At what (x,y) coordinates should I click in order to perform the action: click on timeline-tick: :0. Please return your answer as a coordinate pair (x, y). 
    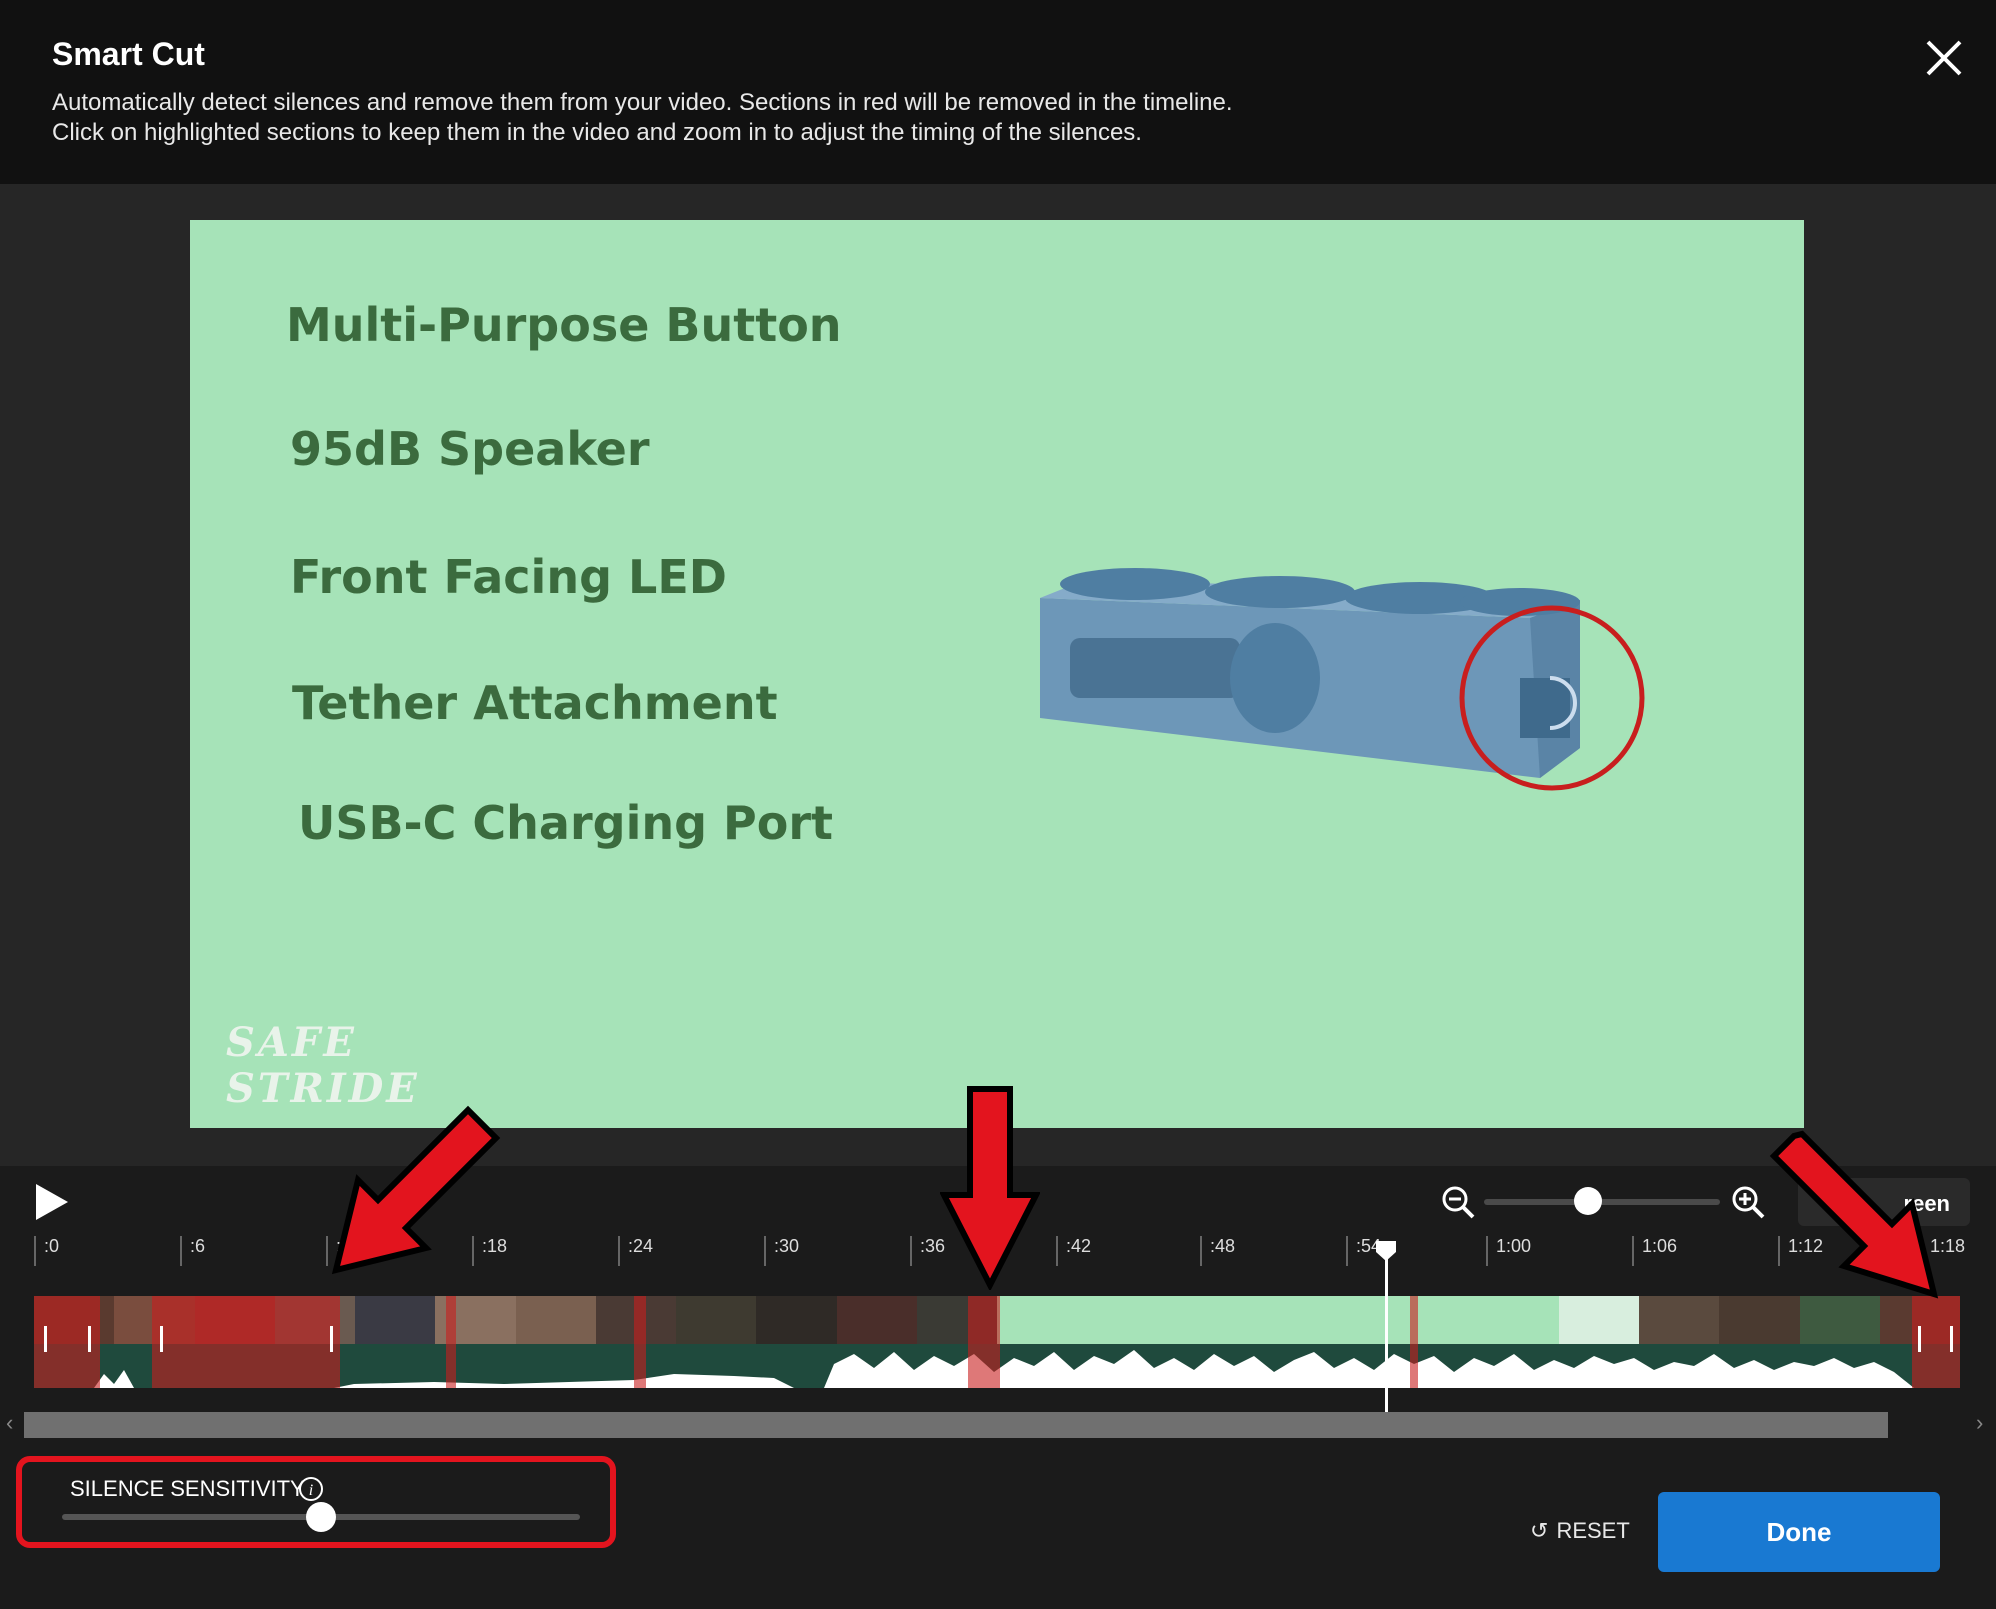
    Looking at the image, I should click on (46, 1251).